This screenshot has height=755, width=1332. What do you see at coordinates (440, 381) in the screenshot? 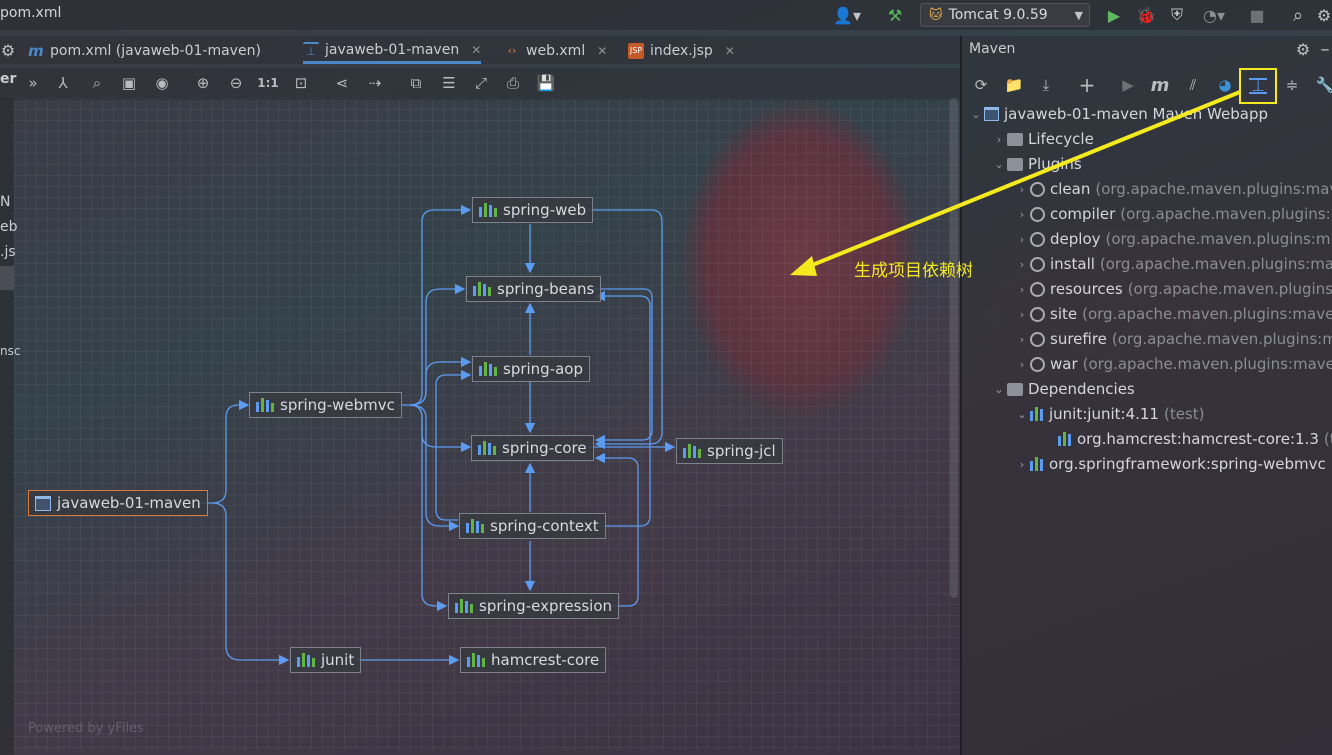
I see `edge-webmvc-aop` at bounding box center [440, 381].